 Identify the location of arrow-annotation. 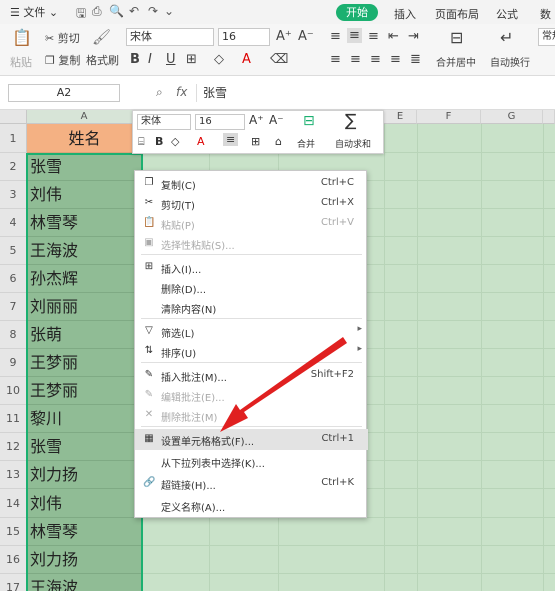
(283, 384).